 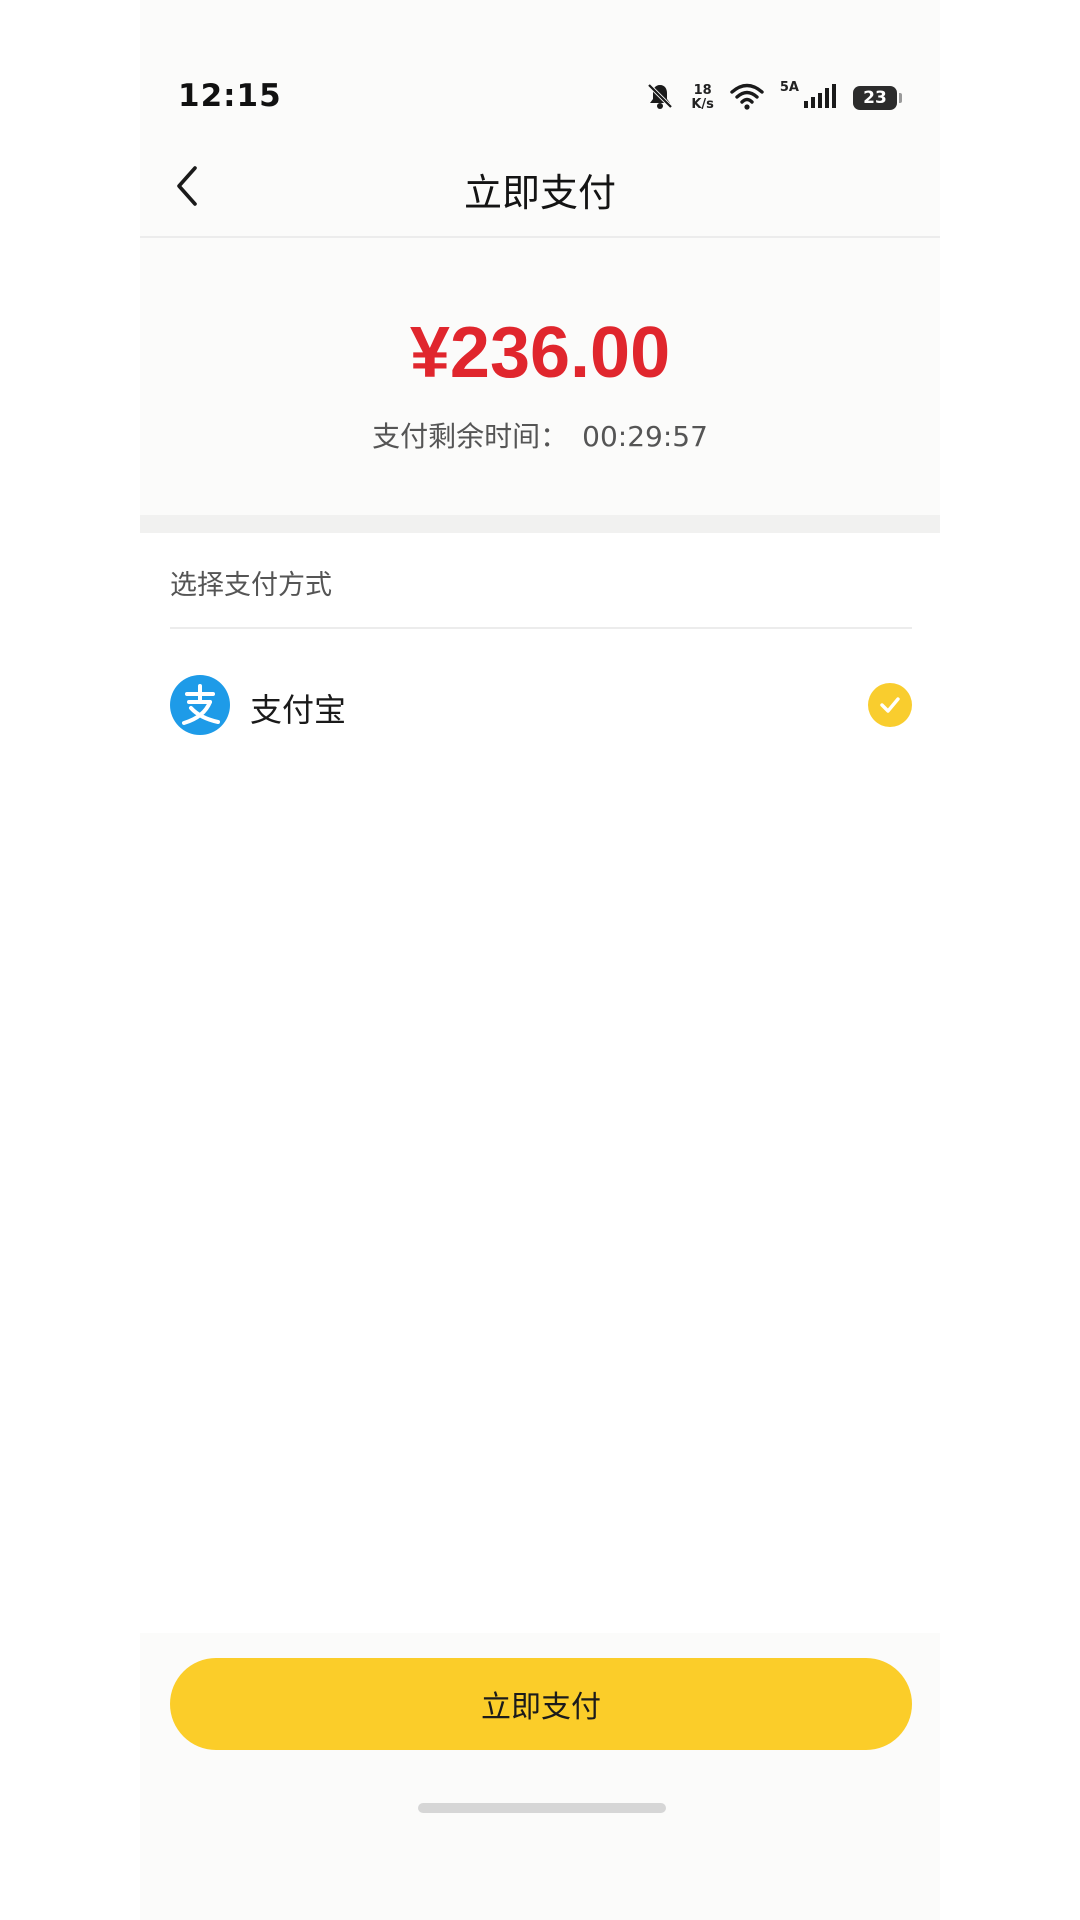 What do you see at coordinates (773, 98) in the screenshot?
I see `status-icons: 18 K/s 5A 23` at bounding box center [773, 98].